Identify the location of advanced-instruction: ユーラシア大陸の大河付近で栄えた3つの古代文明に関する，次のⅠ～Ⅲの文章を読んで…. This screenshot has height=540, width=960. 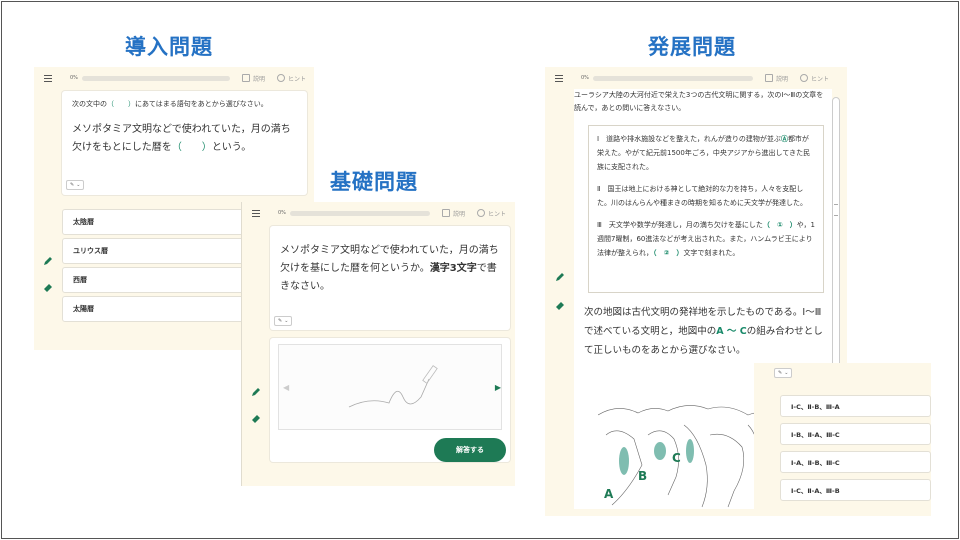
(699, 101).